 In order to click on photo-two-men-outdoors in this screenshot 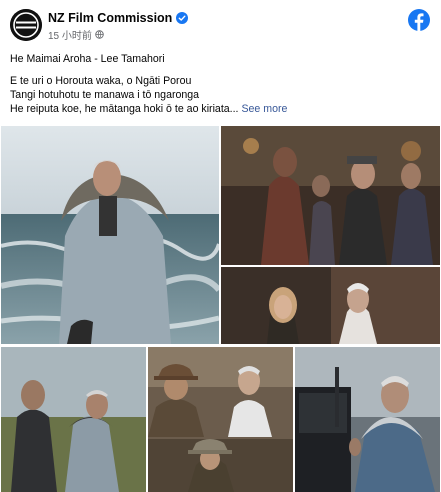, I will do `click(73, 419)`.